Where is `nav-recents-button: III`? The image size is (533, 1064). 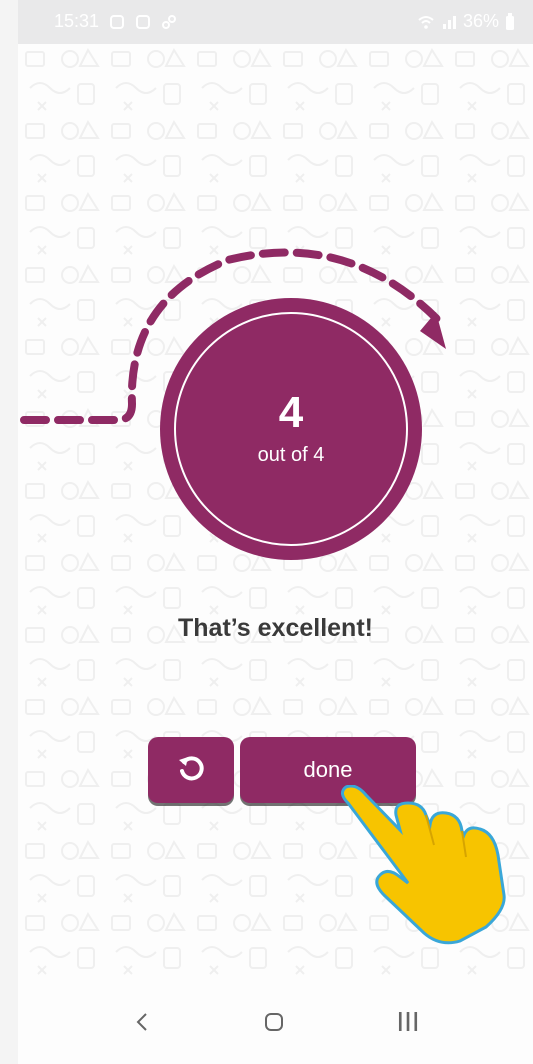 nav-recents-button: III is located at coordinates (408, 1022).